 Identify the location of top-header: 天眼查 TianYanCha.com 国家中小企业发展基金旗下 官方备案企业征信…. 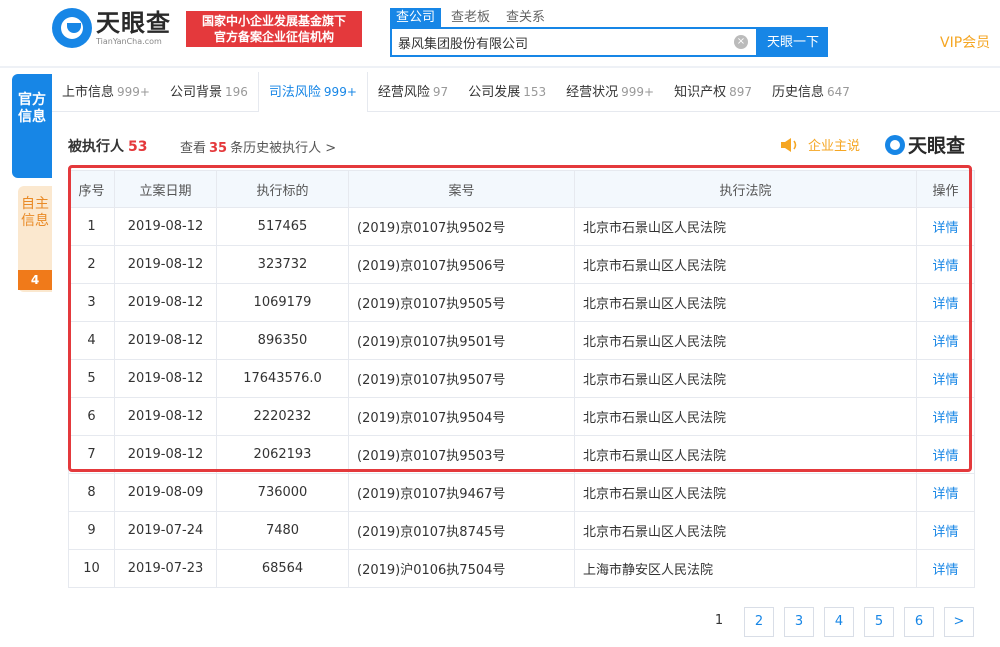
(500, 34).